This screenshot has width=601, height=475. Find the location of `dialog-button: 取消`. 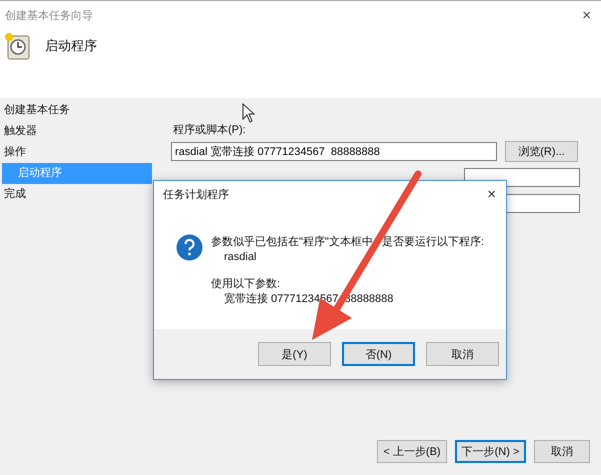

dialog-button: 取消 is located at coordinates (462, 354).